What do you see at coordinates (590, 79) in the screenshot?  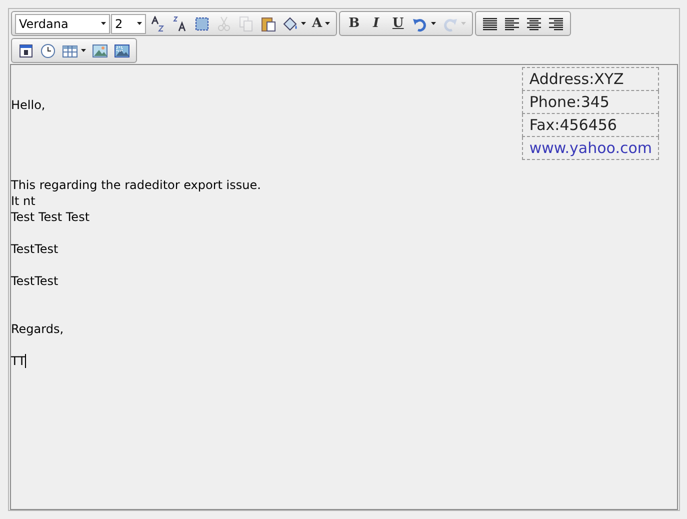 I see `table-cell: Address:XYZ` at bounding box center [590, 79].